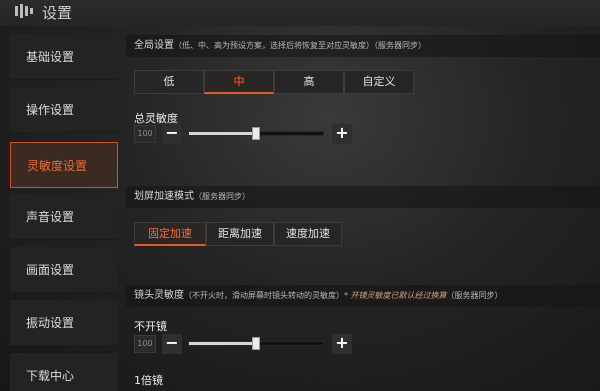  Describe the element at coordinates (50, 110) in the screenshot. I see `sidebar-item-label: 操作设置` at that location.